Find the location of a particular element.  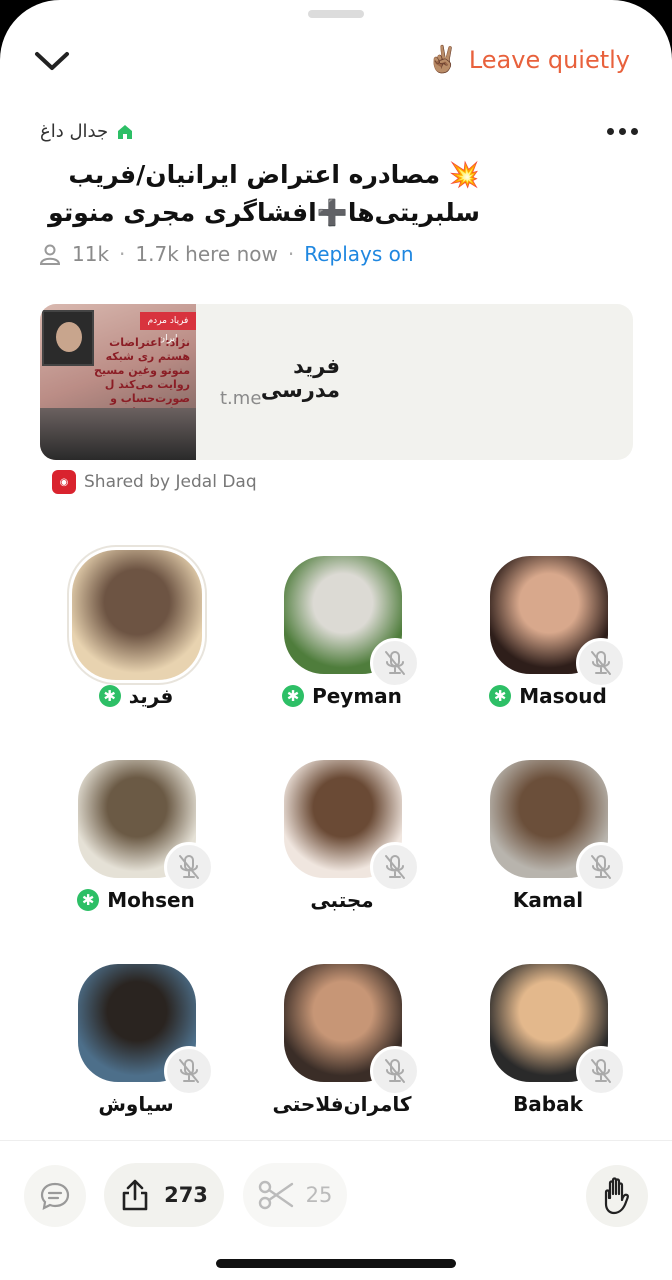

leave-quietly-button: ✌🏽 Leave quietly is located at coordinates (528, 60).